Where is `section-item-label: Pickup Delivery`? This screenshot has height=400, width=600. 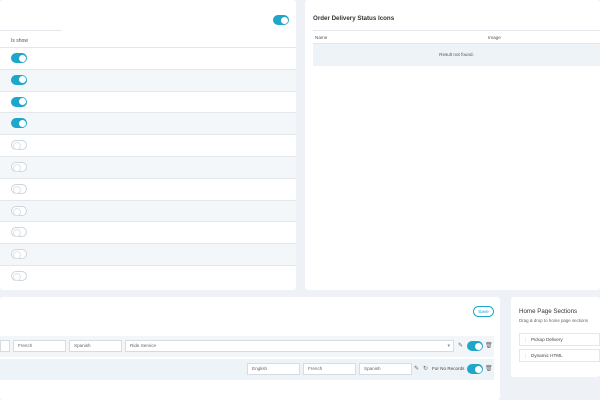 section-item-label: Pickup Delivery is located at coordinates (547, 339).